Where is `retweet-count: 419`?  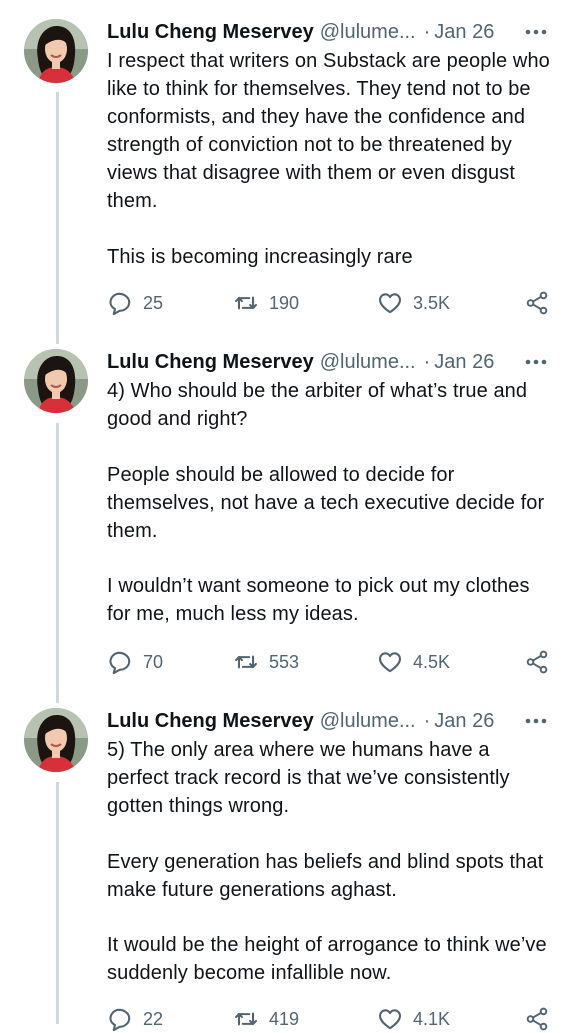
retweet-count: 419 is located at coordinates (284, 1019).